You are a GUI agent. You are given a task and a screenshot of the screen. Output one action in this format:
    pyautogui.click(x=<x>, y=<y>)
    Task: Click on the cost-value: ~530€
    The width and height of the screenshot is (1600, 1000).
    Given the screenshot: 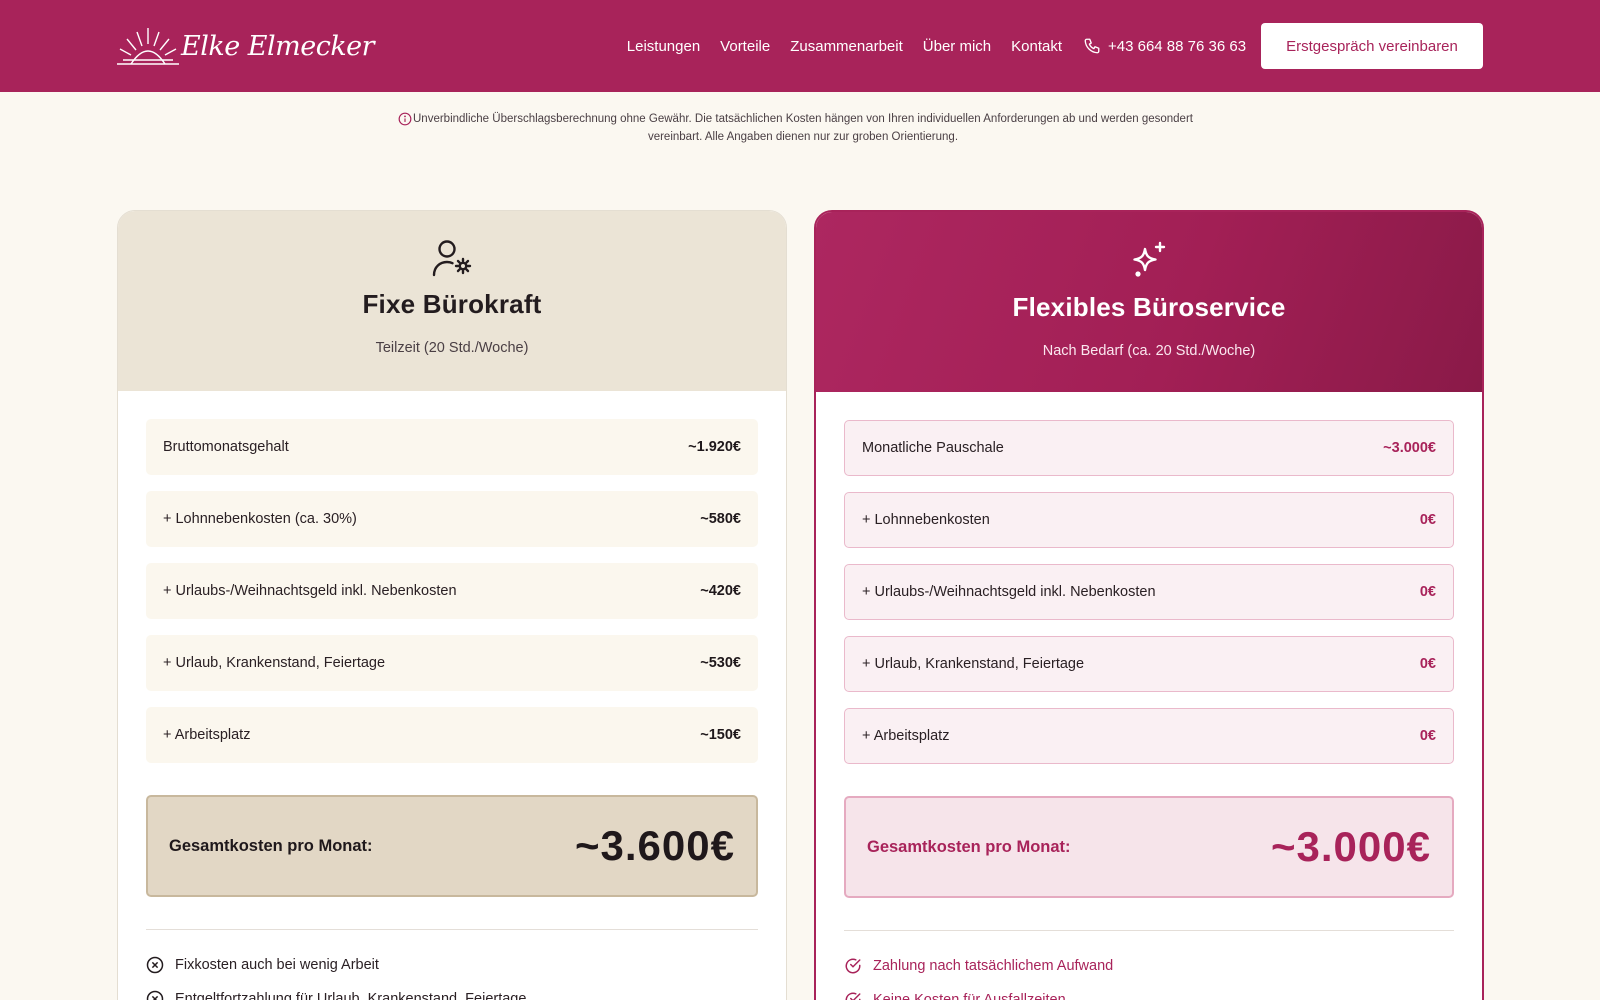 What is the action you would take?
    pyautogui.click(x=720, y=663)
    